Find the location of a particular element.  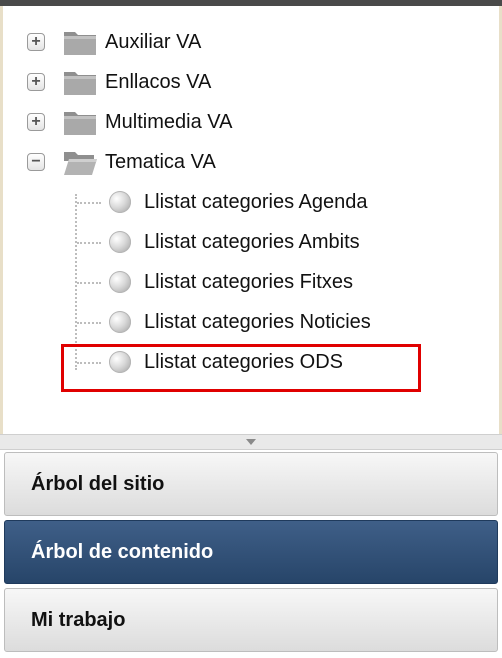

tree-leaf-label: Llistat categories Noticies is located at coordinates (257, 321).